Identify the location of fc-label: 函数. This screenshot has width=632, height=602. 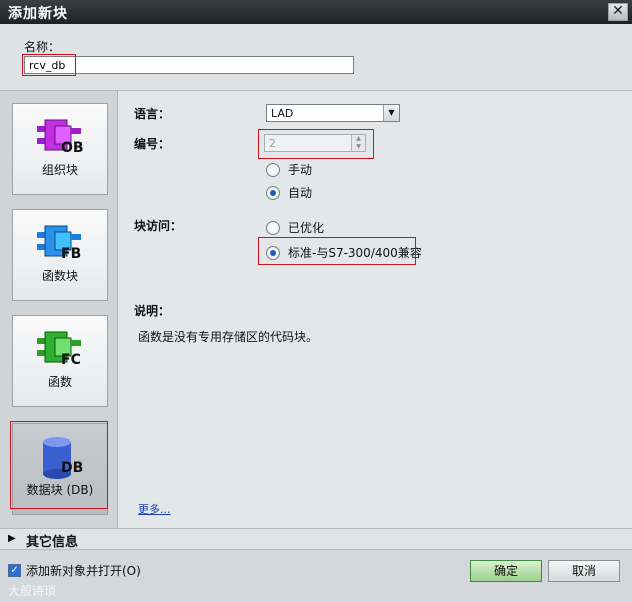
(59, 382).